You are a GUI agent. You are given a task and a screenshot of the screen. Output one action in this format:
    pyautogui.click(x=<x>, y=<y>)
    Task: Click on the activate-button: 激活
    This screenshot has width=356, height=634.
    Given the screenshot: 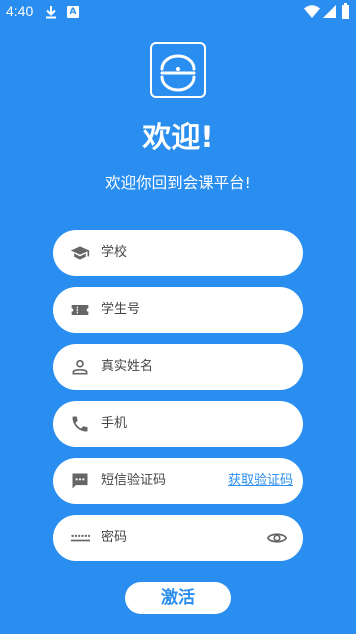 What is the action you would take?
    pyautogui.click(x=178, y=598)
    